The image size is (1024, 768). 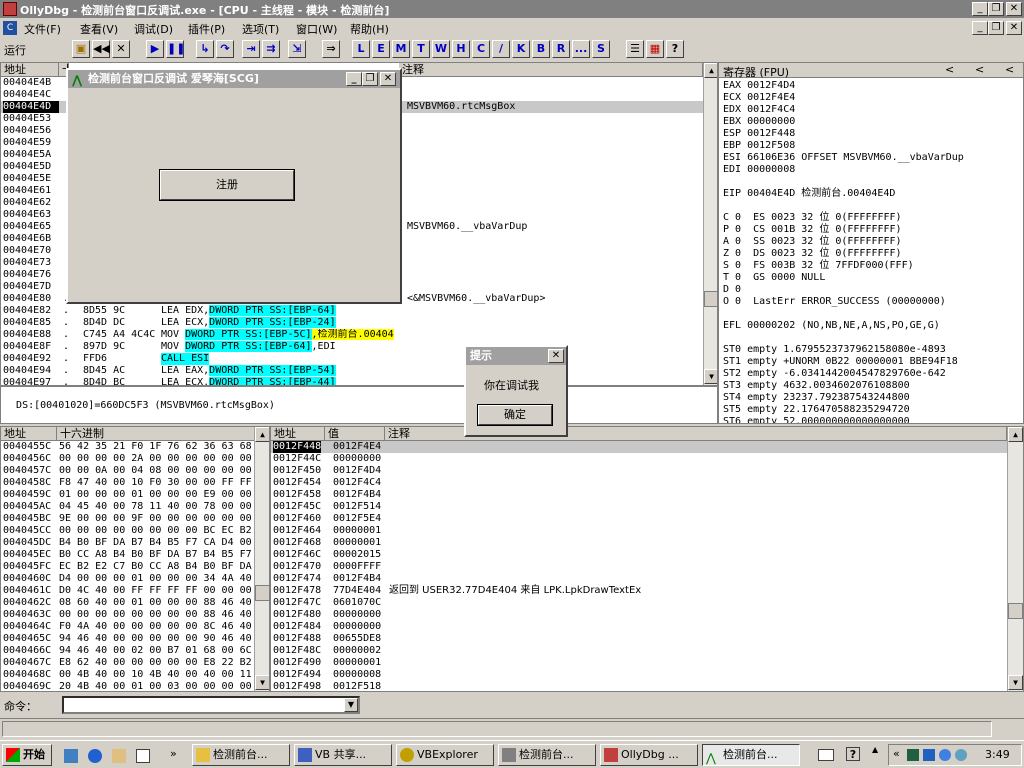 I want to click on menu-file: 文件(F), so click(x=42, y=29).